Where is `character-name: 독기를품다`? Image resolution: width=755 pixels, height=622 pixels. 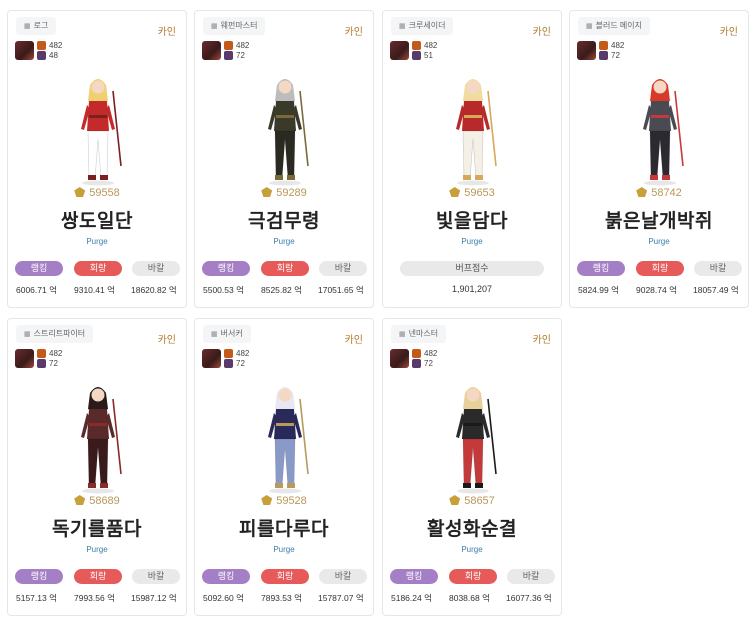
character-name: 독기를품다 is located at coordinates (97, 527).